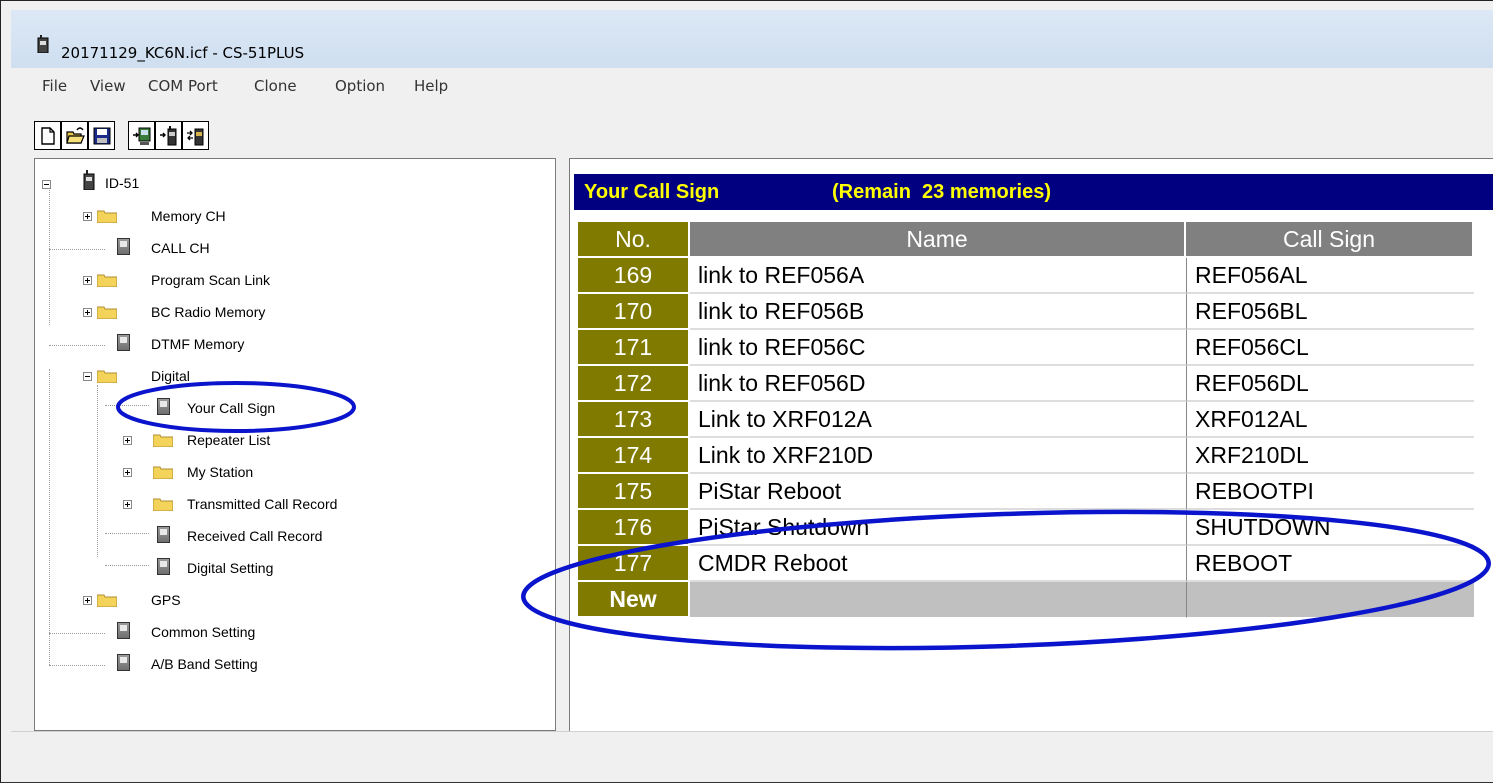 The height and width of the screenshot is (783, 1493). Describe the element at coordinates (634, 600) in the screenshot. I see `new-row-label: New` at that location.